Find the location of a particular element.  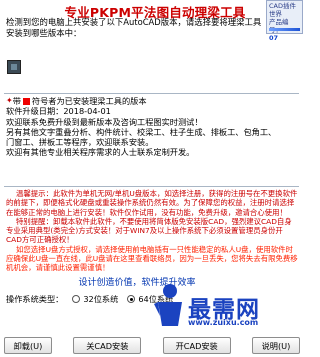

close-cad-install-button: 关CAD安装 is located at coordinates (107, 345).